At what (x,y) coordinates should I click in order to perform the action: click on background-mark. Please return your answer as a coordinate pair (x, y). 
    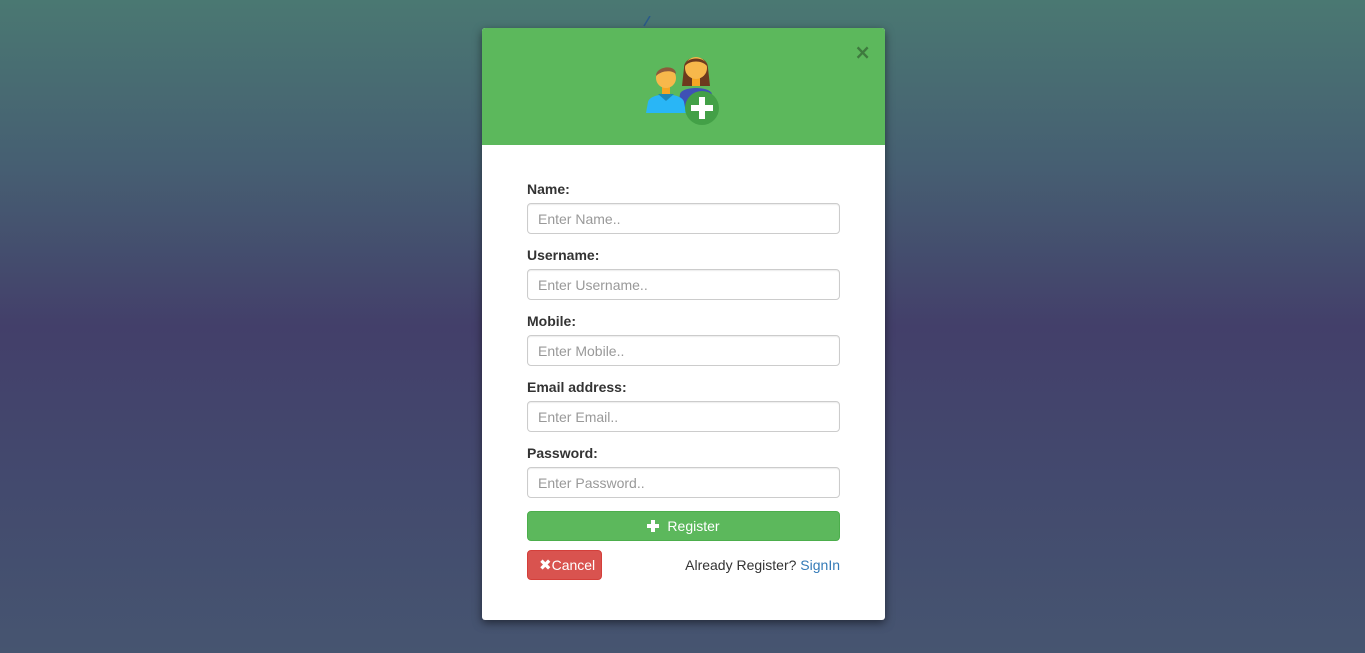
    Looking at the image, I should click on (647, 21).